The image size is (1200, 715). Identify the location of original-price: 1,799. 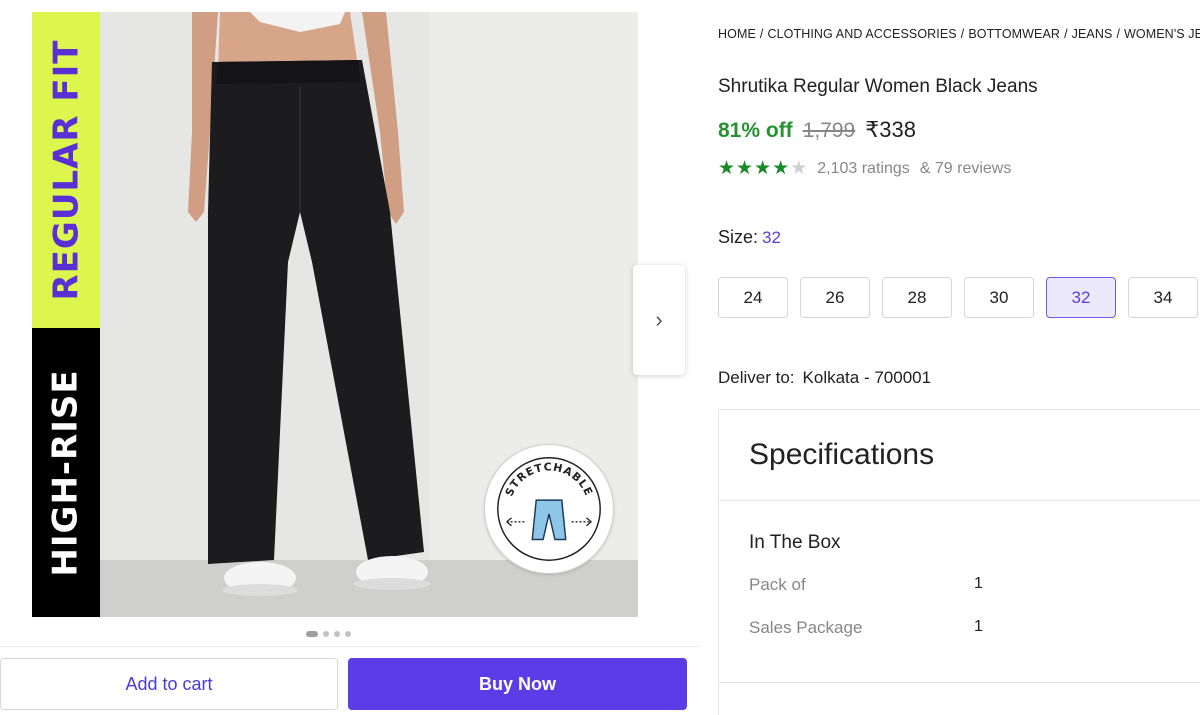
(829, 130).